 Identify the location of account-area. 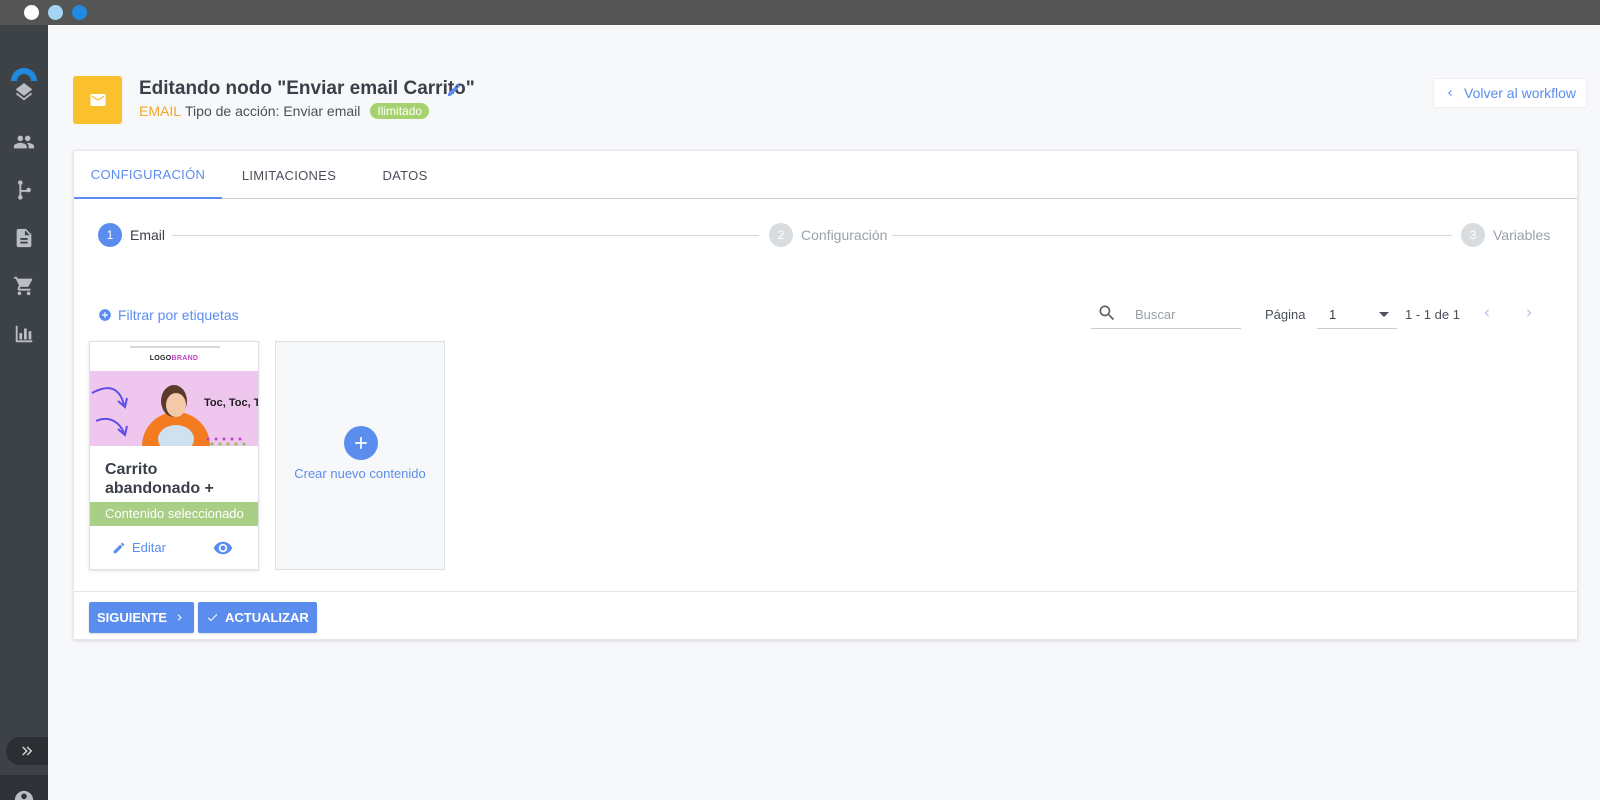
(24, 787).